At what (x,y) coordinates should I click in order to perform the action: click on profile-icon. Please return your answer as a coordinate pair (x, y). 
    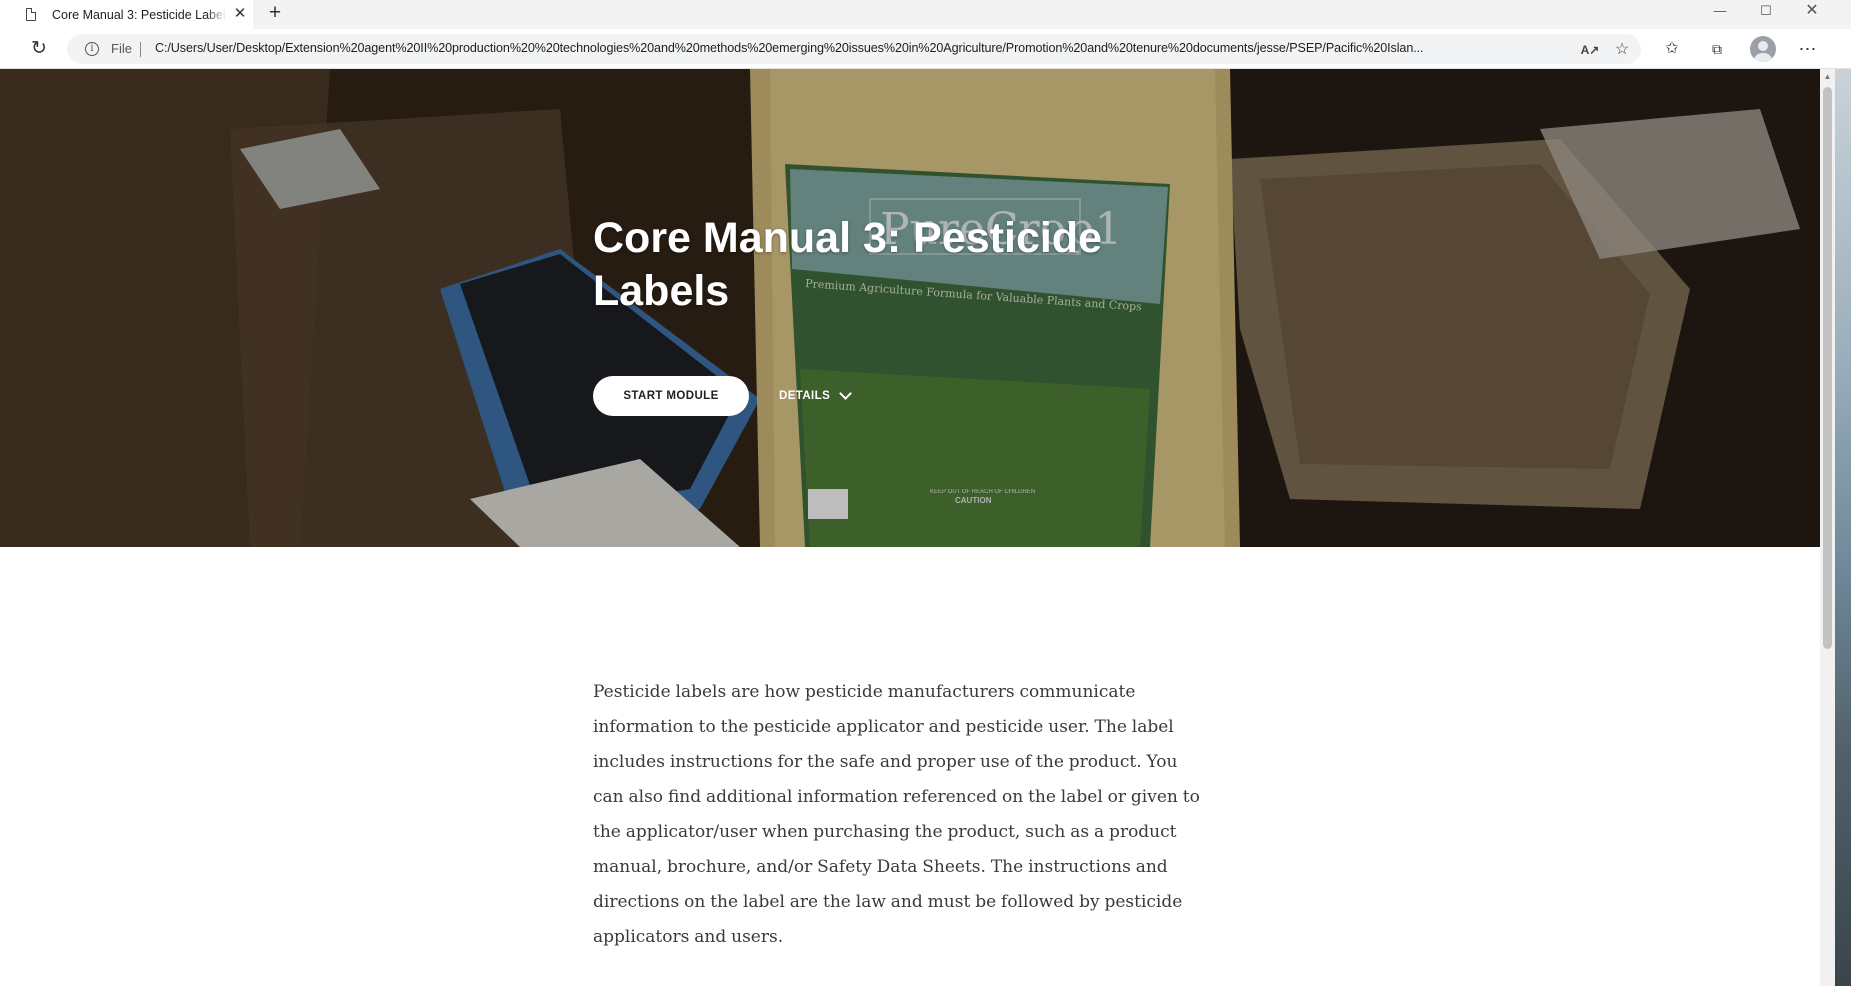
    Looking at the image, I should click on (1763, 49).